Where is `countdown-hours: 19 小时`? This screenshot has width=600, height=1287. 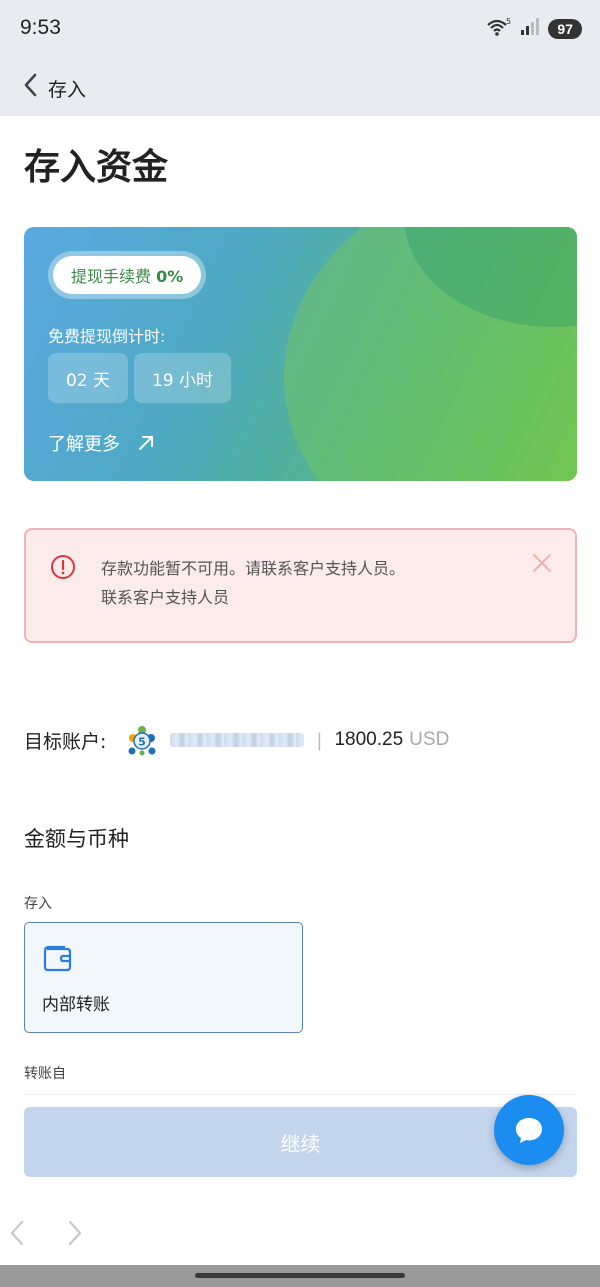 countdown-hours: 19 小时 is located at coordinates (182, 378).